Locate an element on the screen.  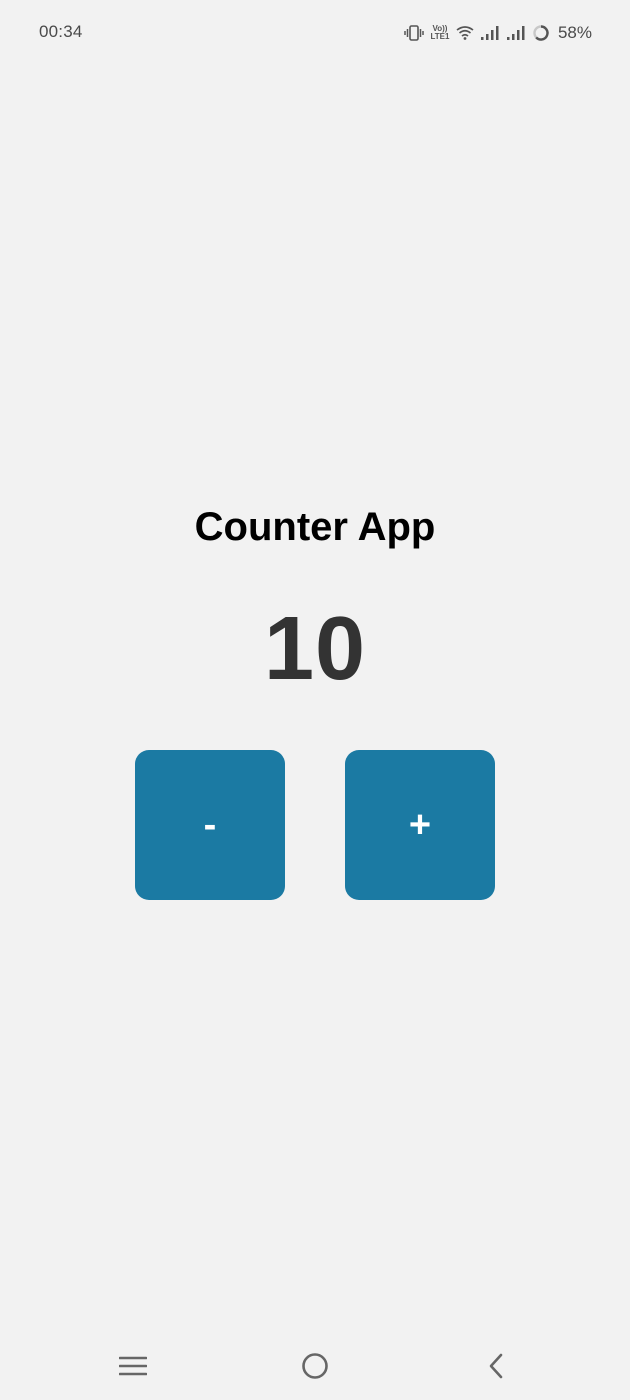
status-time: 00:34 is located at coordinates (61, 31).